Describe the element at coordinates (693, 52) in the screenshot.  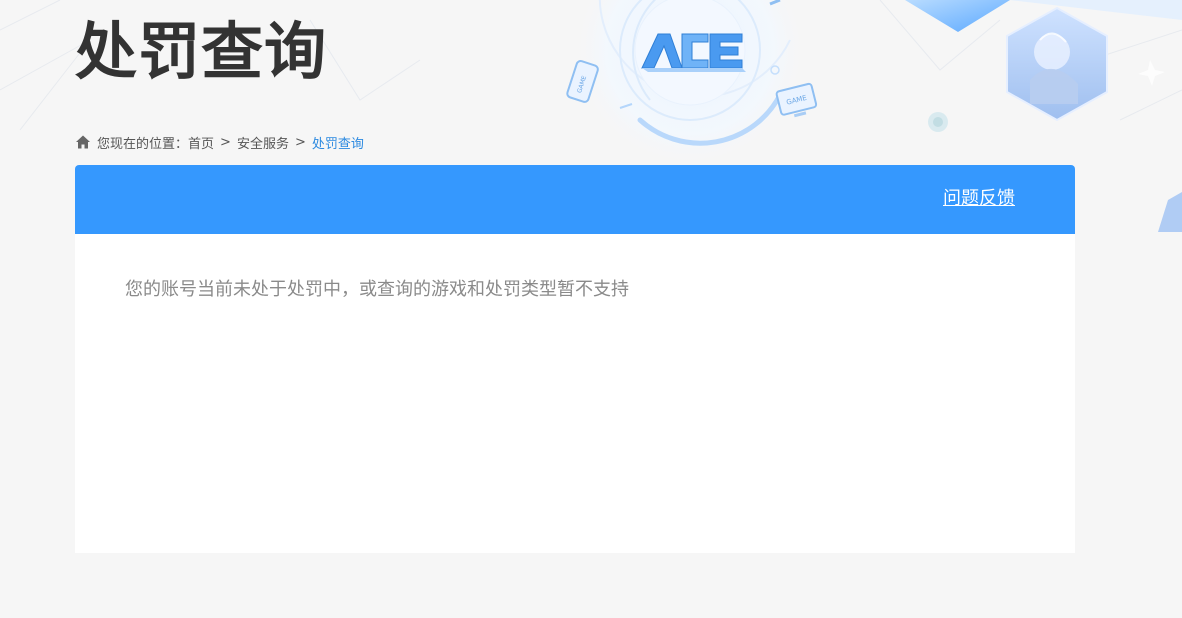
I see `ace-logo` at that location.